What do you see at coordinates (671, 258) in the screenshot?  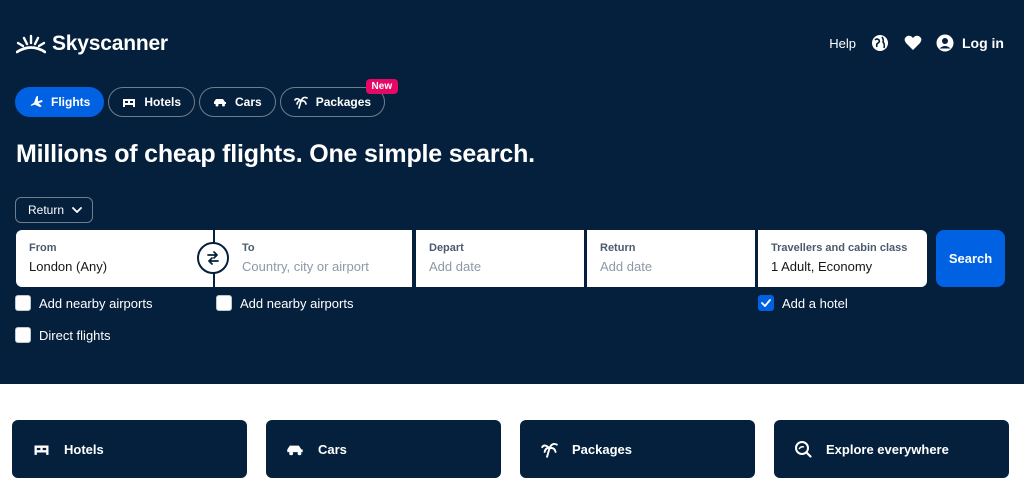 I see `return-field: Return Add date` at bounding box center [671, 258].